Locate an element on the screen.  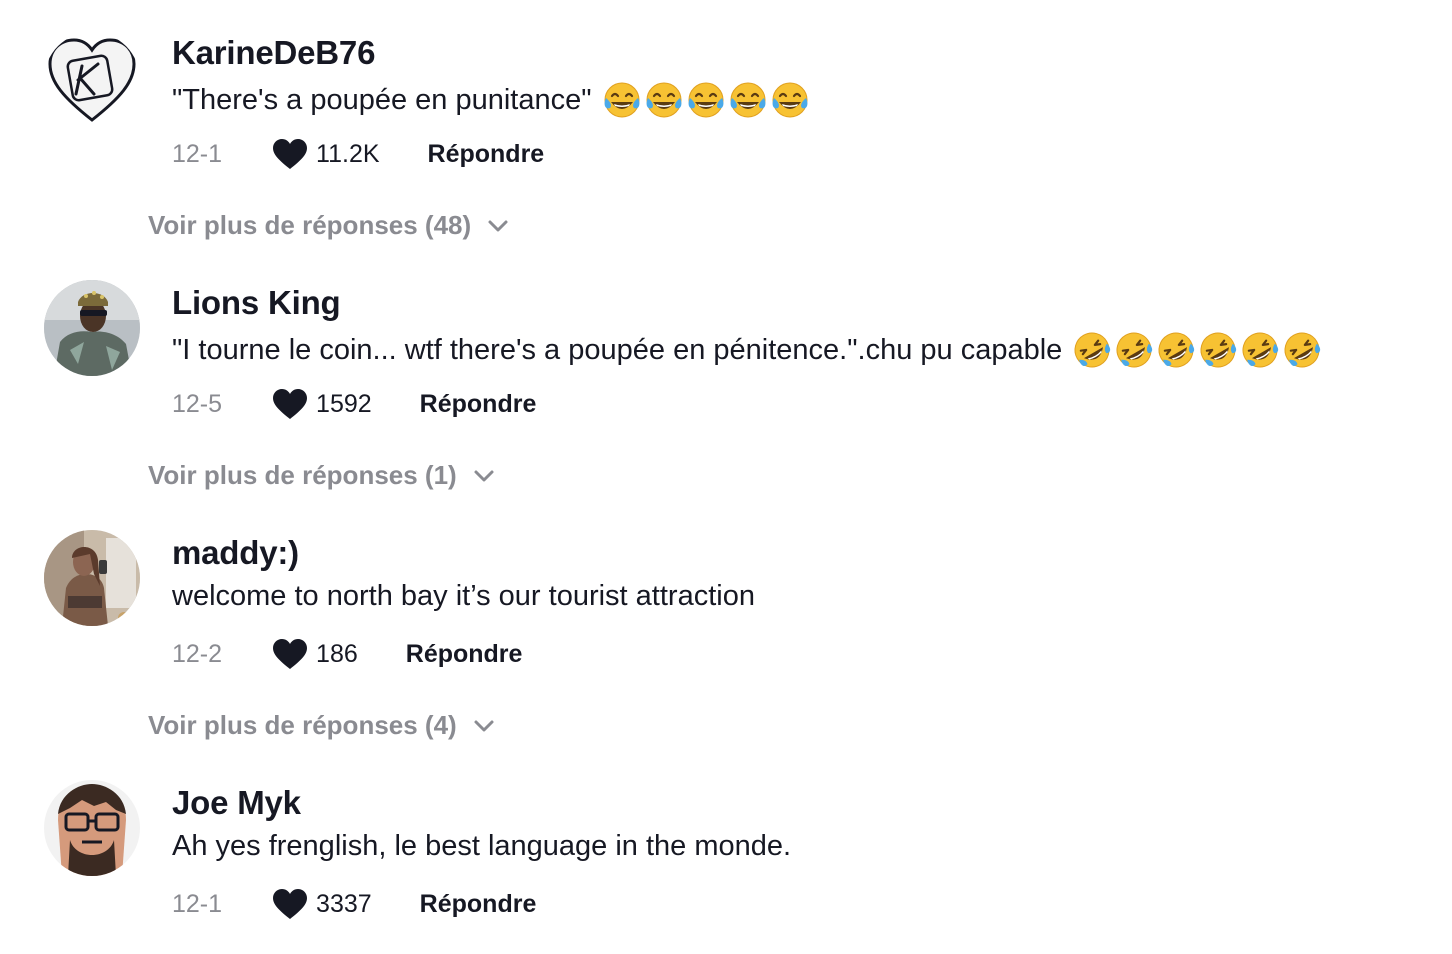
like-button: 3337 is located at coordinates (322, 904).